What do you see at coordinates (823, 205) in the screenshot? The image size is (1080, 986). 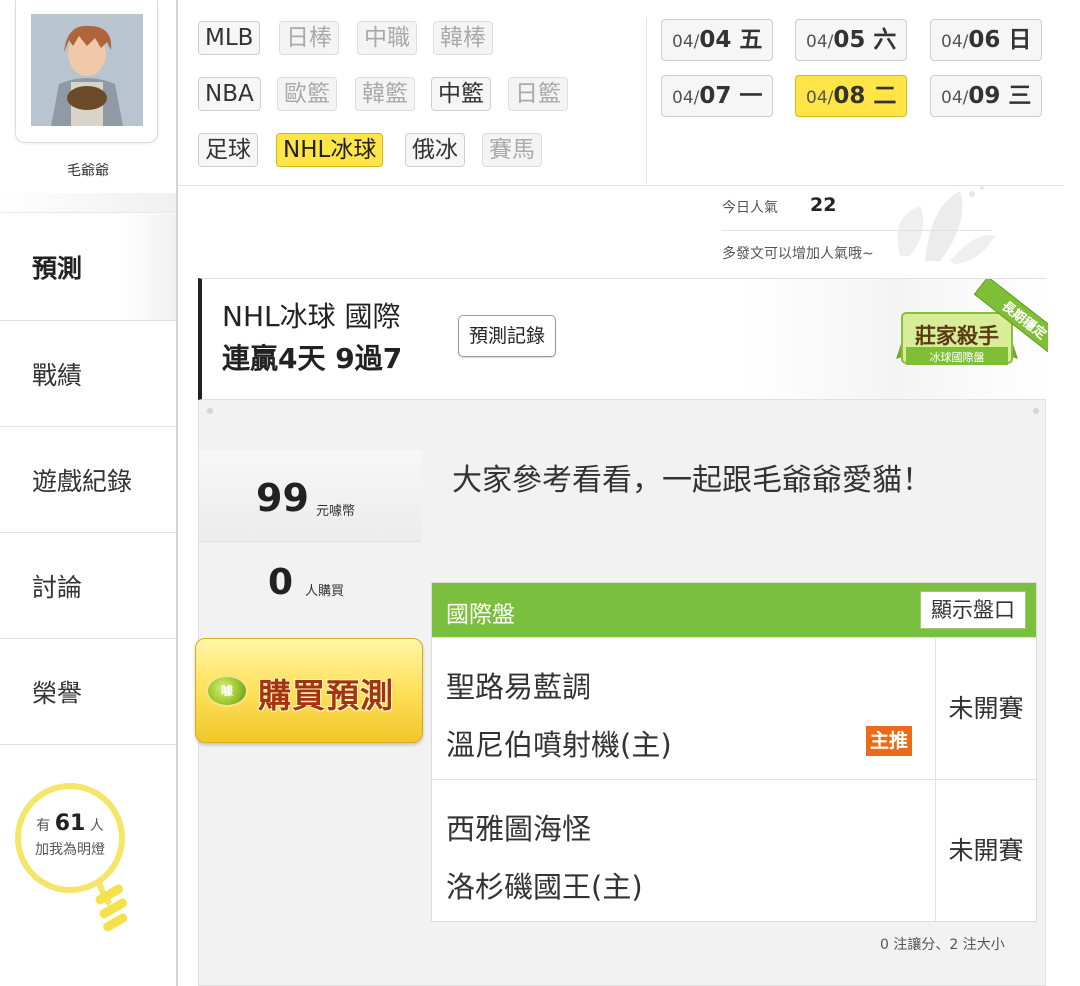 I see `popularity-value: 22` at bounding box center [823, 205].